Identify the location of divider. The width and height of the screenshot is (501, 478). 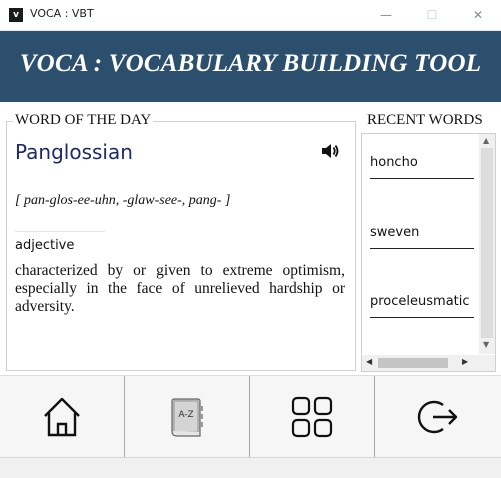
(60, 231).